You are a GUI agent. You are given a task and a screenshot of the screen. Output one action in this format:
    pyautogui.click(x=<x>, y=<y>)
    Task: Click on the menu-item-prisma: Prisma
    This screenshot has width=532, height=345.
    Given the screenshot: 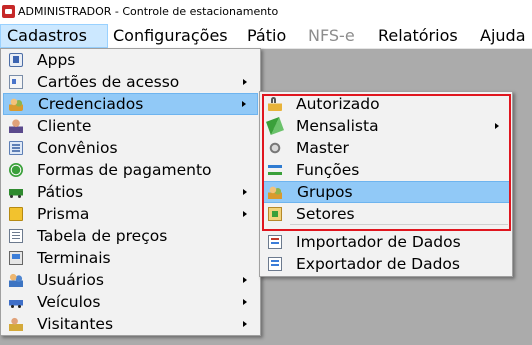 What is the action you would take?
    pyautogui.click(x=130, y=214)
    